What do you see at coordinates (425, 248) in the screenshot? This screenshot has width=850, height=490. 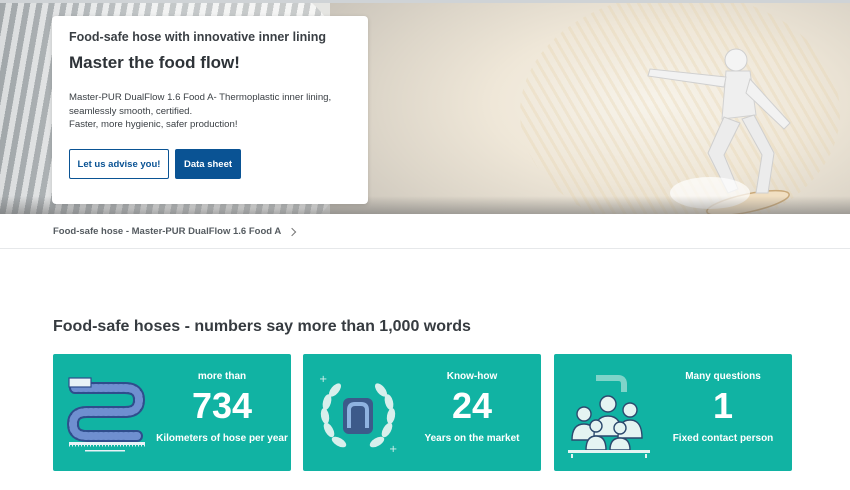 I see `breadcrumb-divider` at bounding box center [425, 248].